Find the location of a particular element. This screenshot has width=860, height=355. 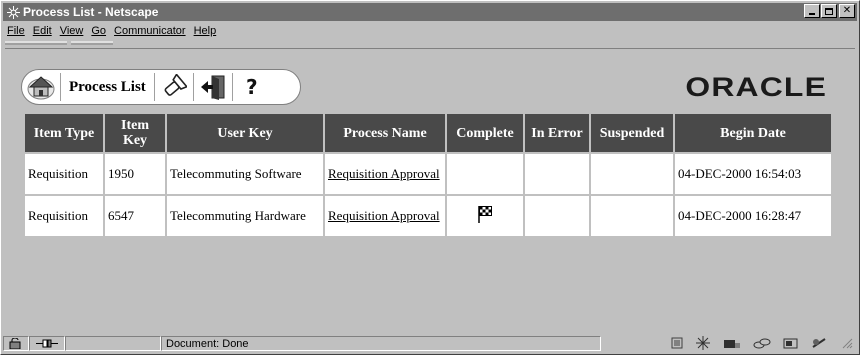

question-icon: ? is located at coordinates (251, 87).